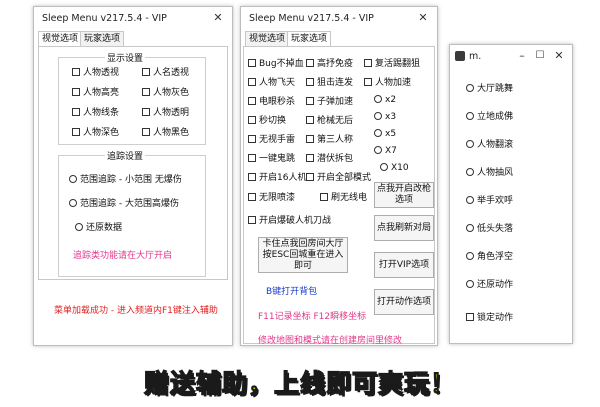 Image resolution: width=600 pixels, height=407 pixels. Describe the element at coordinates (267, 121) in the screenshot. I see `checkbox-fast-switch: 秒切换` at that location.